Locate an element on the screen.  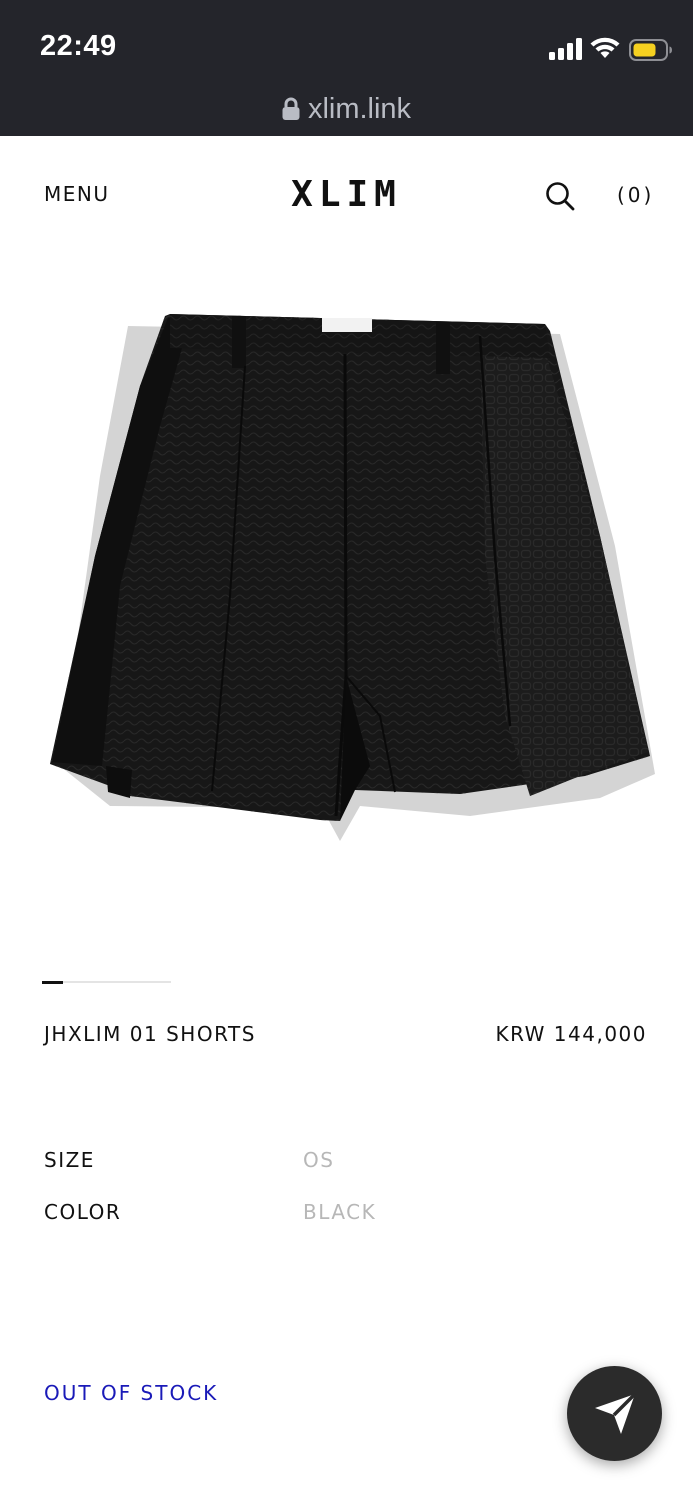
search-icon is located at coordinates (560, 196).